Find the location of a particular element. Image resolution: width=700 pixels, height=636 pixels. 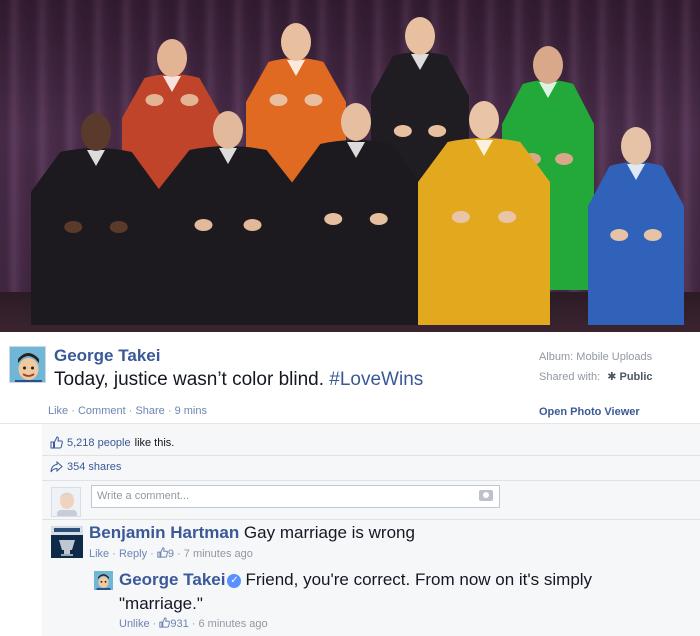

commenter-avatar is located at coordinates (67, 542).